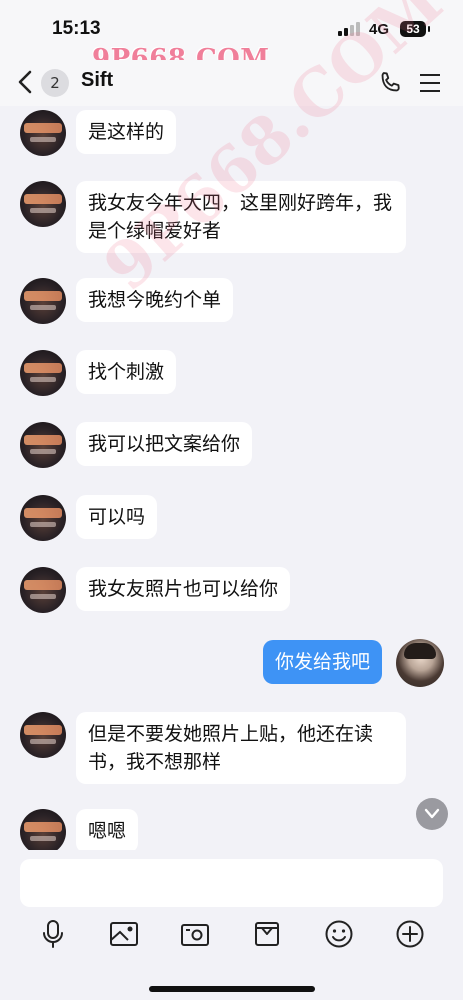 Image resolution: width=463 pixels, height=1000 pixels. I want to click on image-icon, so click(124, 934).